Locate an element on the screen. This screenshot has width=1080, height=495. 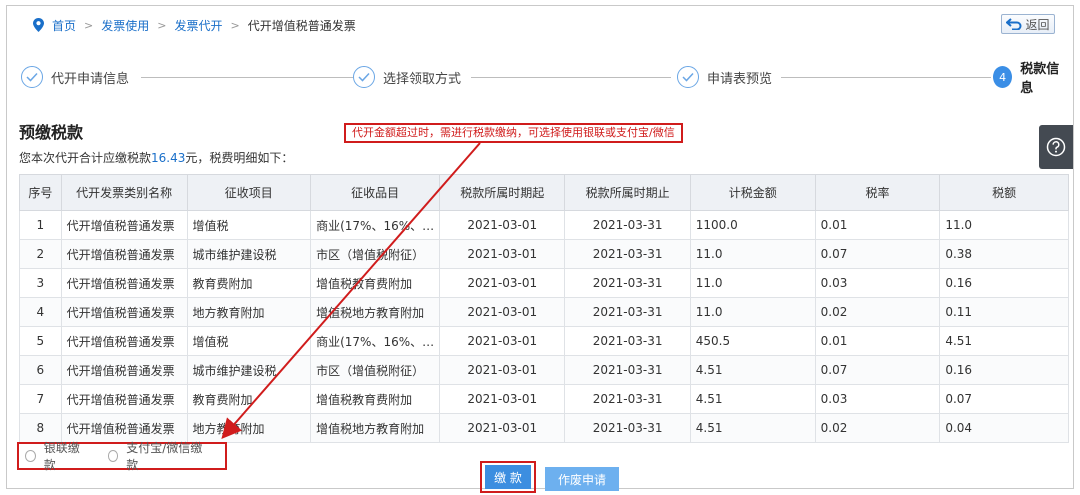
breadcrumb-invoice-use: 发票使用 is located at coordinates (125, 25).